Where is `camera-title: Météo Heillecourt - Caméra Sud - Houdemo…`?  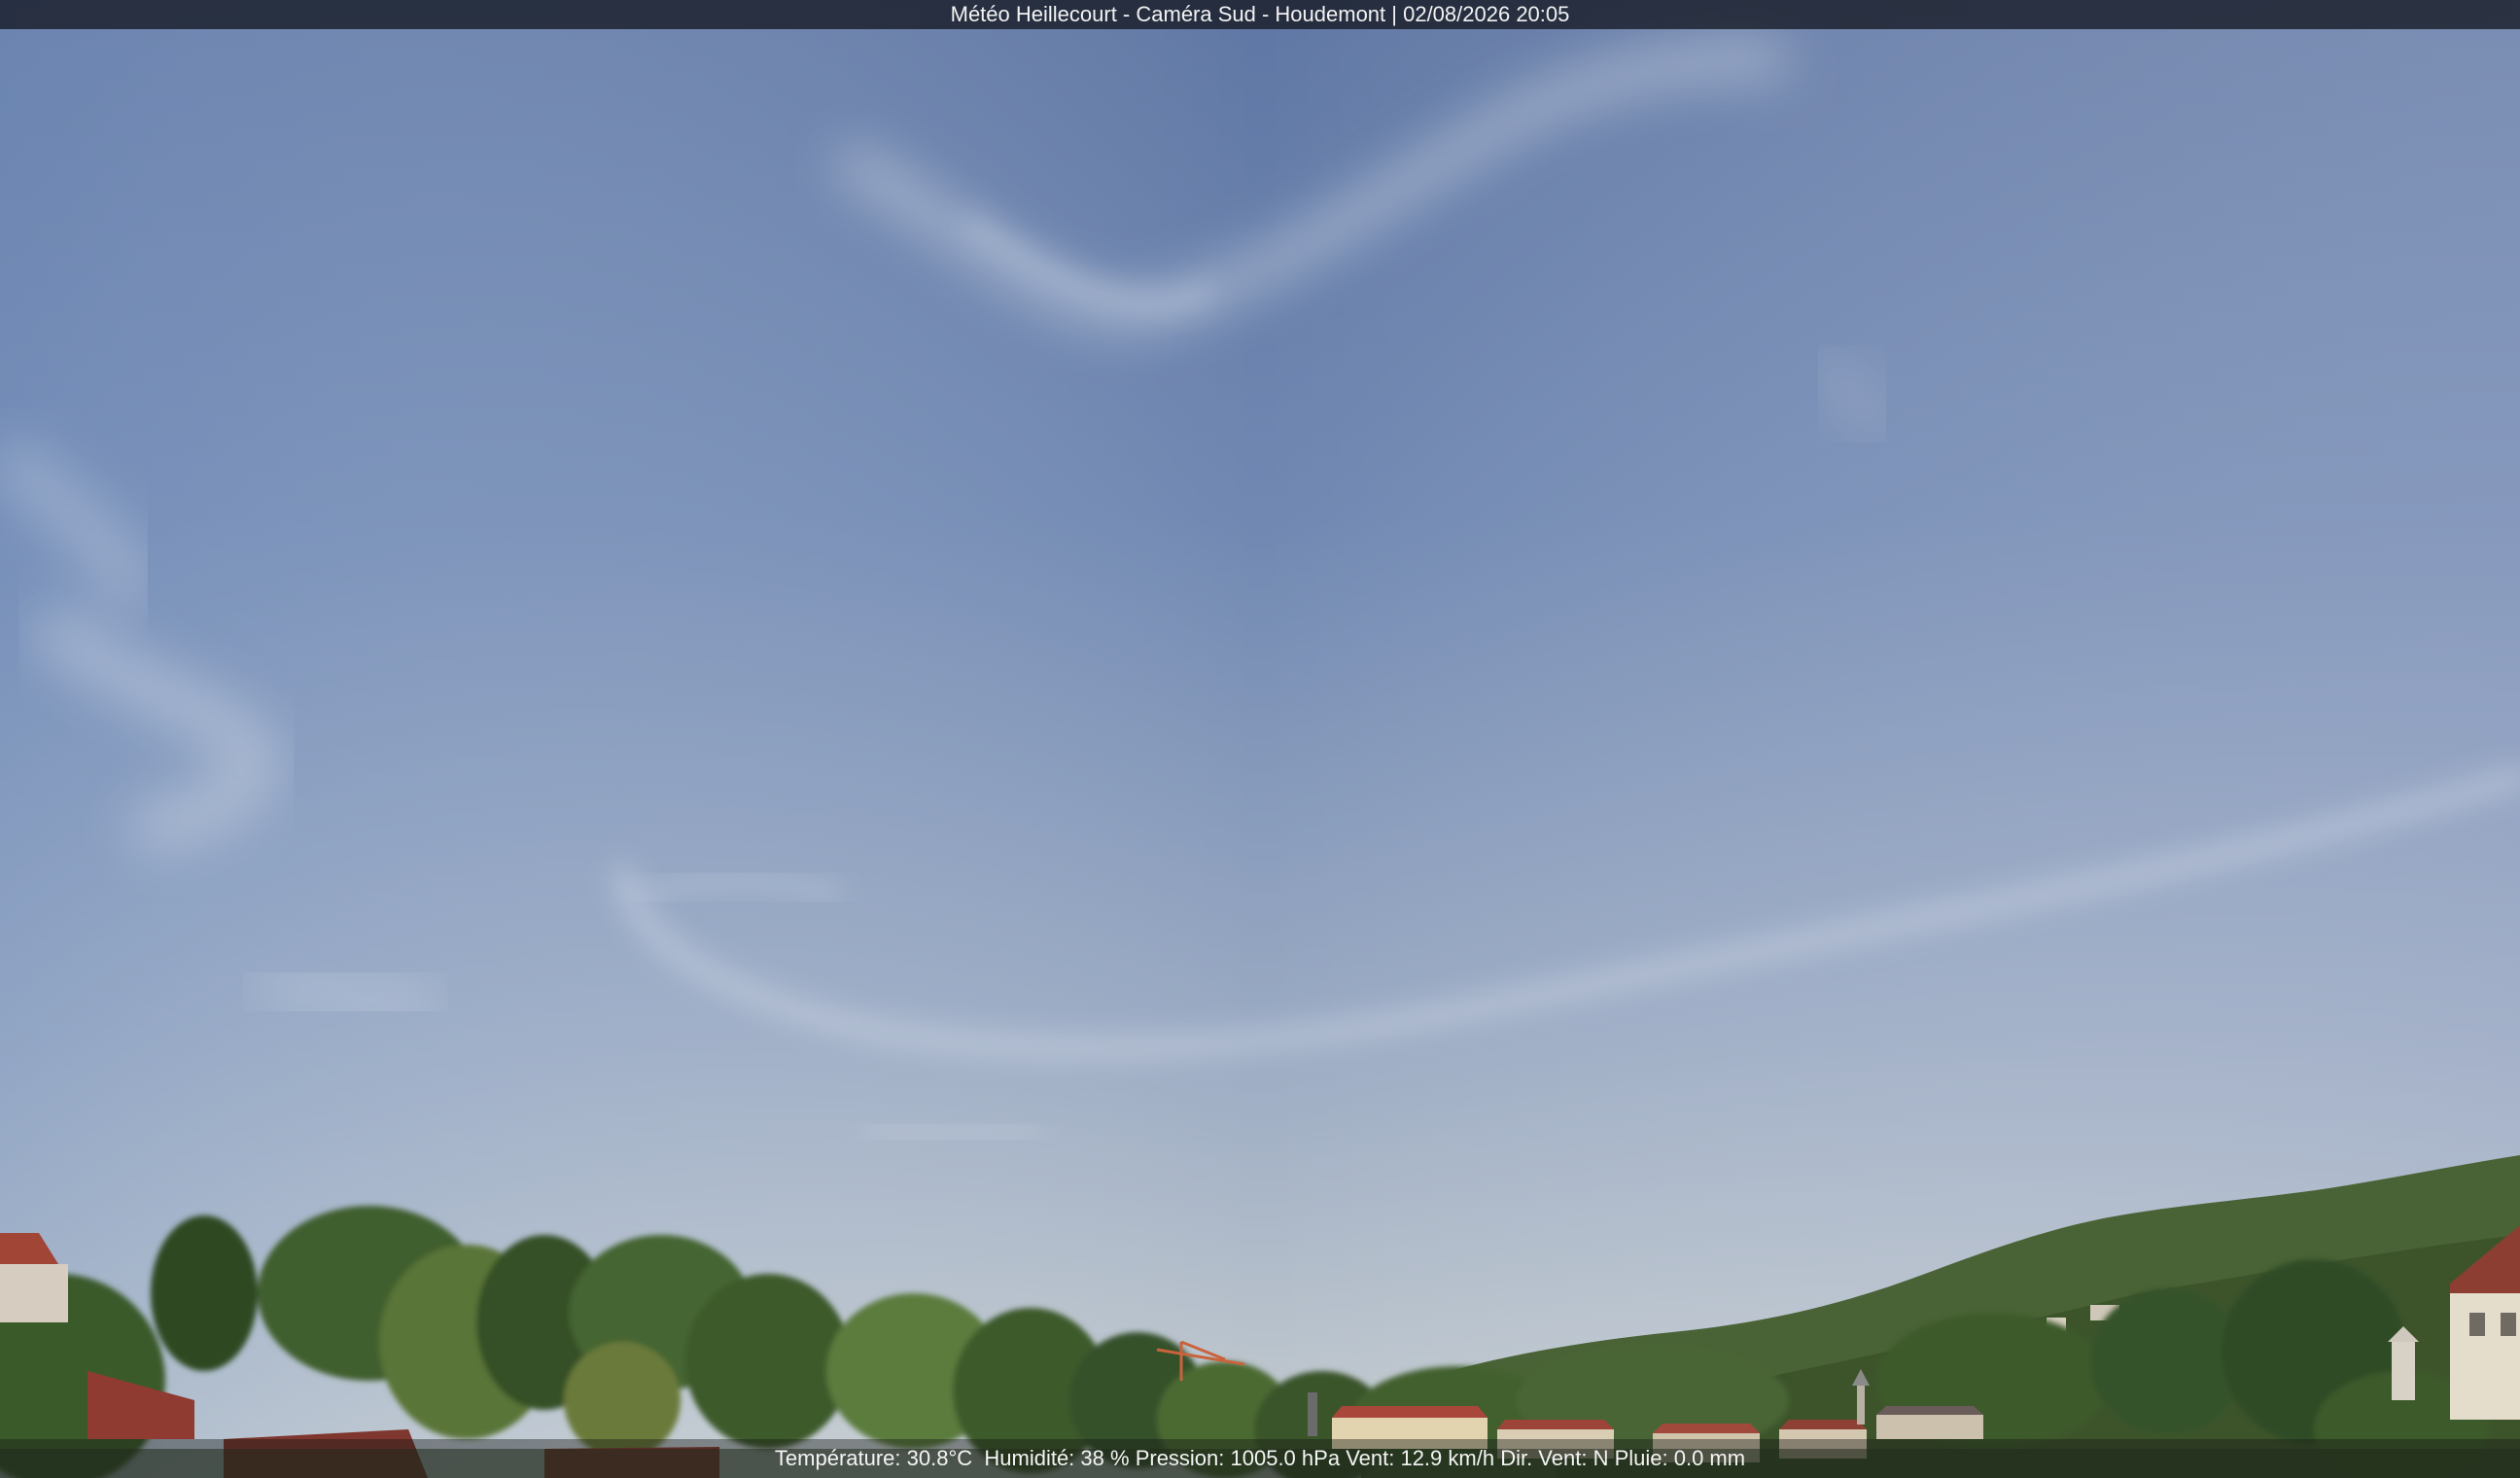 camera-title: Météo Heillecourt - Caméra Sud - Houdemo… is located at coordinates (1260, 14).